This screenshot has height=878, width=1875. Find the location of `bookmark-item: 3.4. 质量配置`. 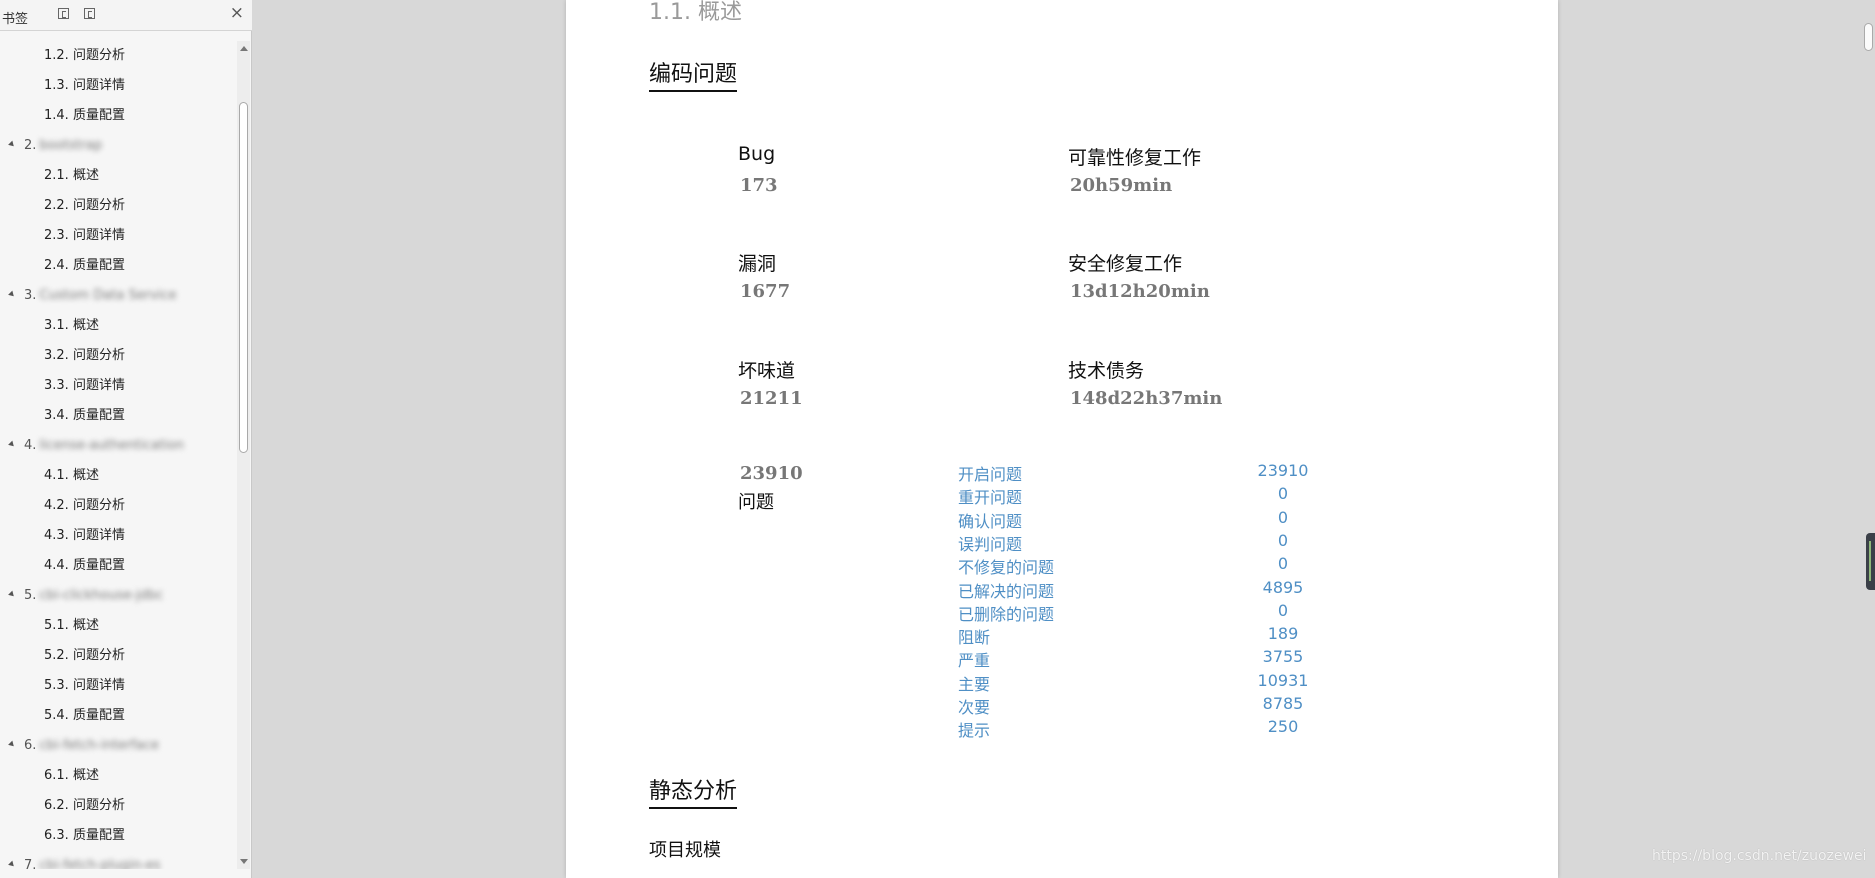

bookmark-item: 3.4. 质量配置 is located at coordinates (118, 416).